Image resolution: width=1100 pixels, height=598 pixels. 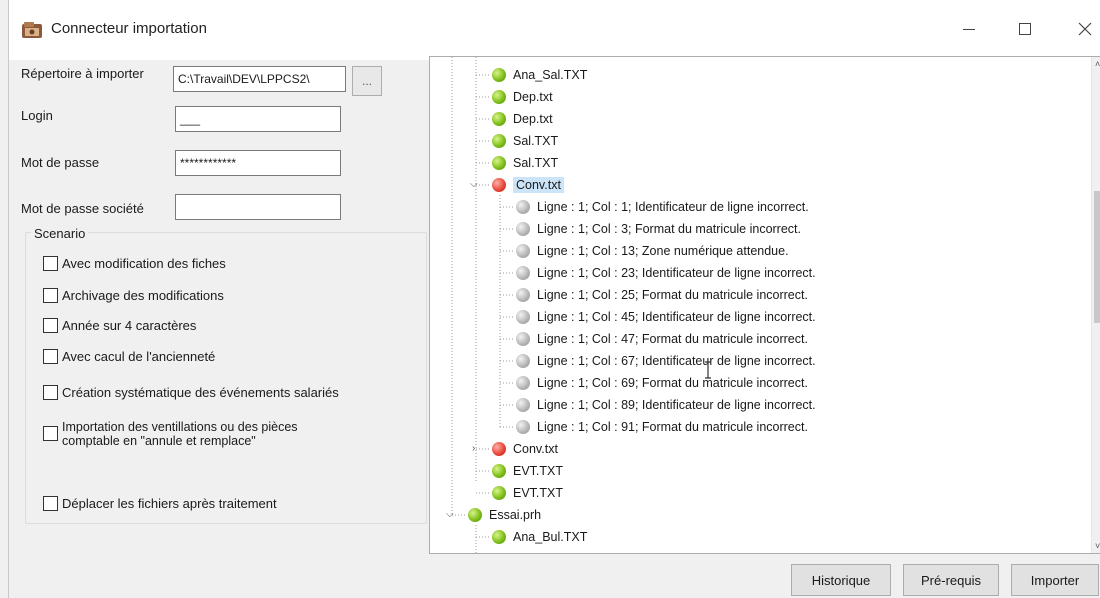 I want to click on directory-label: Répertoire à importer, so click(x=82, y=73).